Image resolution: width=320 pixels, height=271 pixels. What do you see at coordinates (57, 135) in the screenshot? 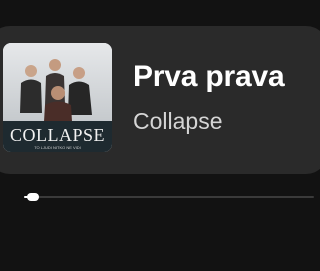
I see `album-band-text: COLLAPSE` at bounding box center [57, 135].